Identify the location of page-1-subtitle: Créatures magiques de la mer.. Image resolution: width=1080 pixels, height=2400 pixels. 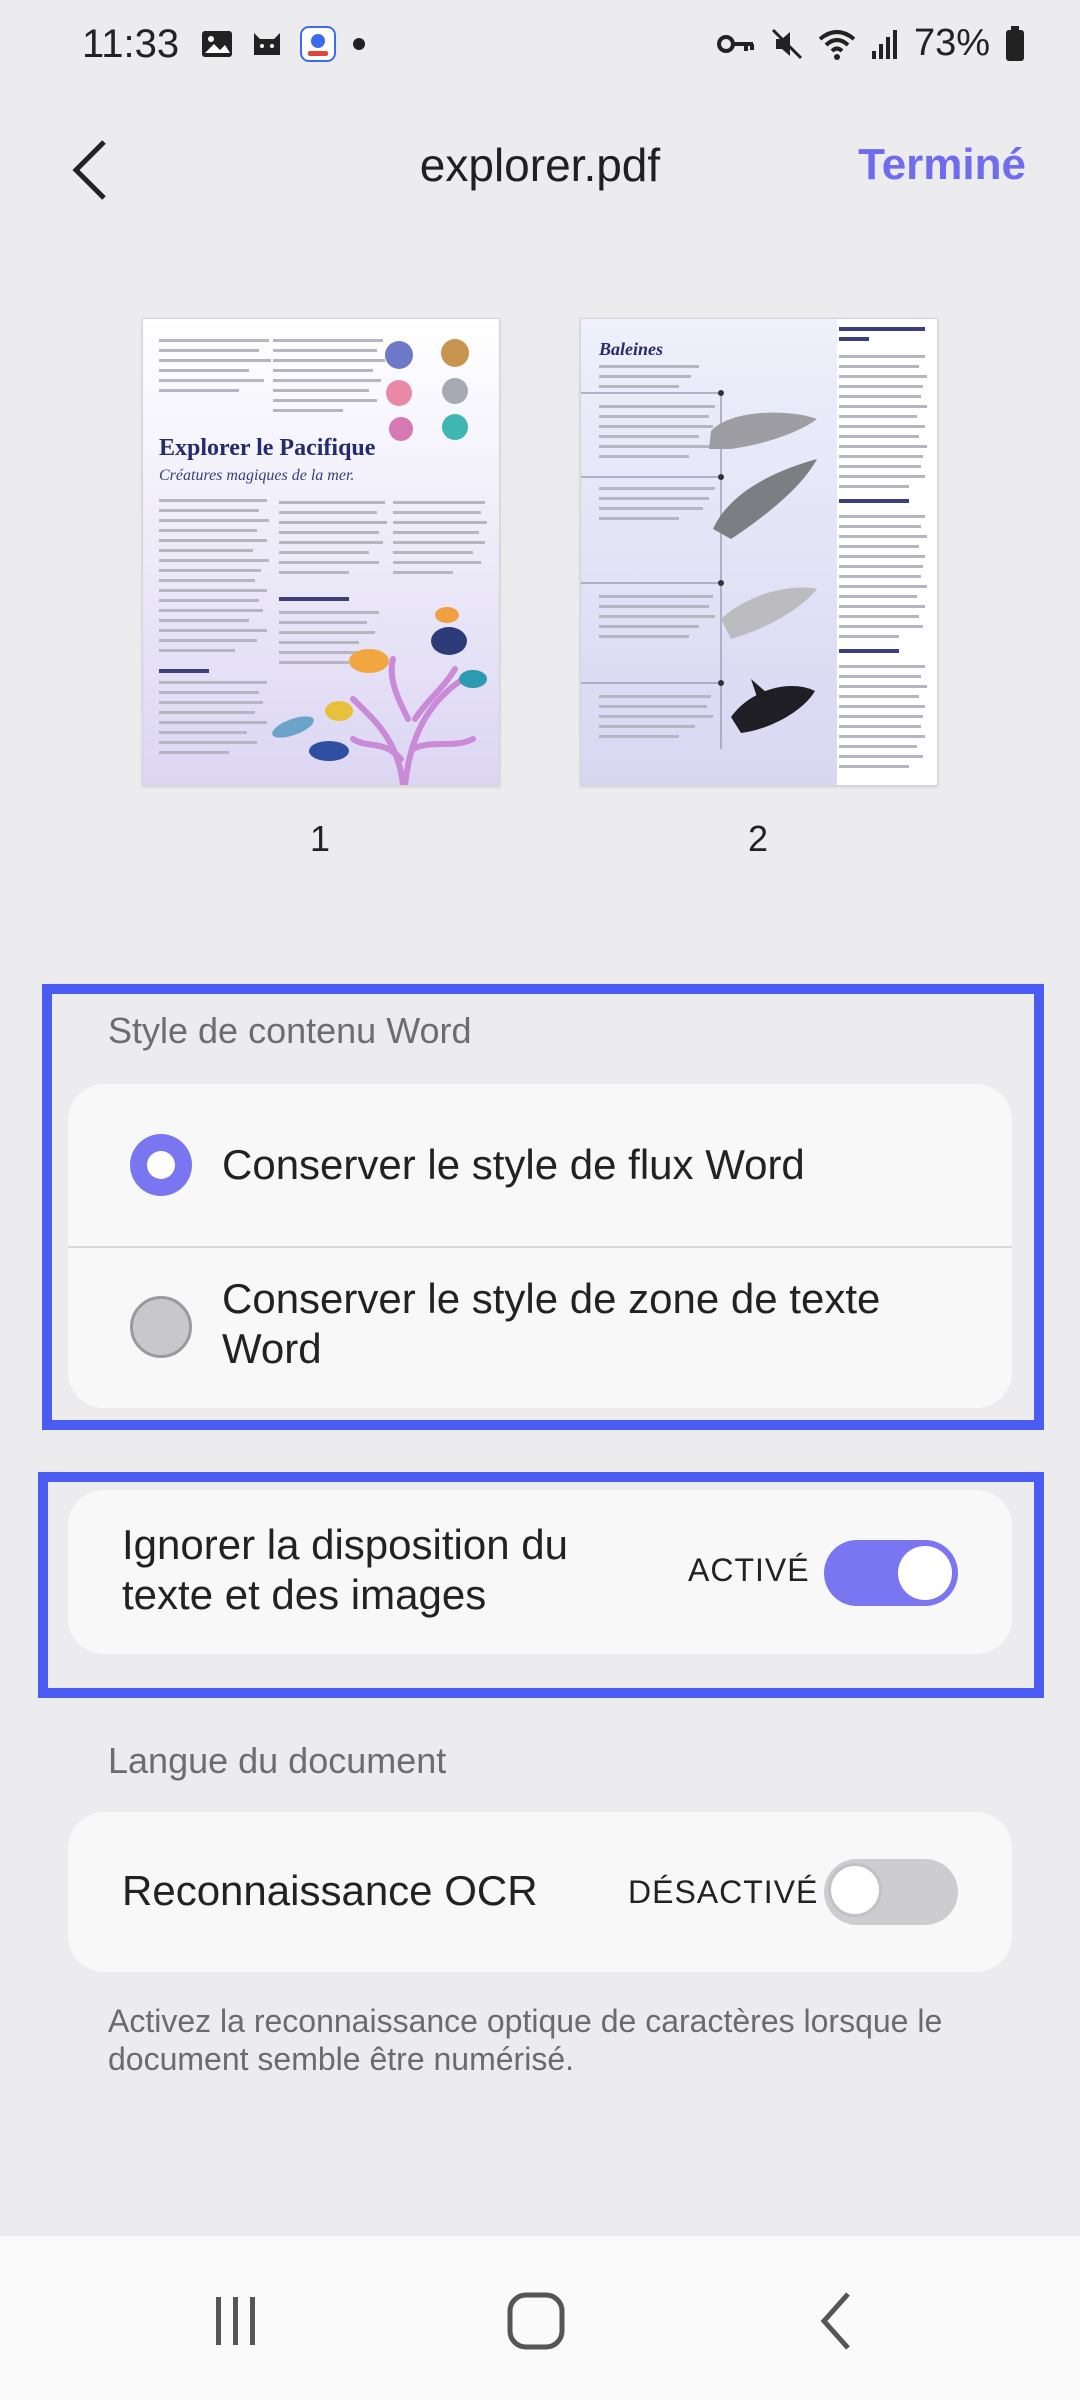
(257, 475).